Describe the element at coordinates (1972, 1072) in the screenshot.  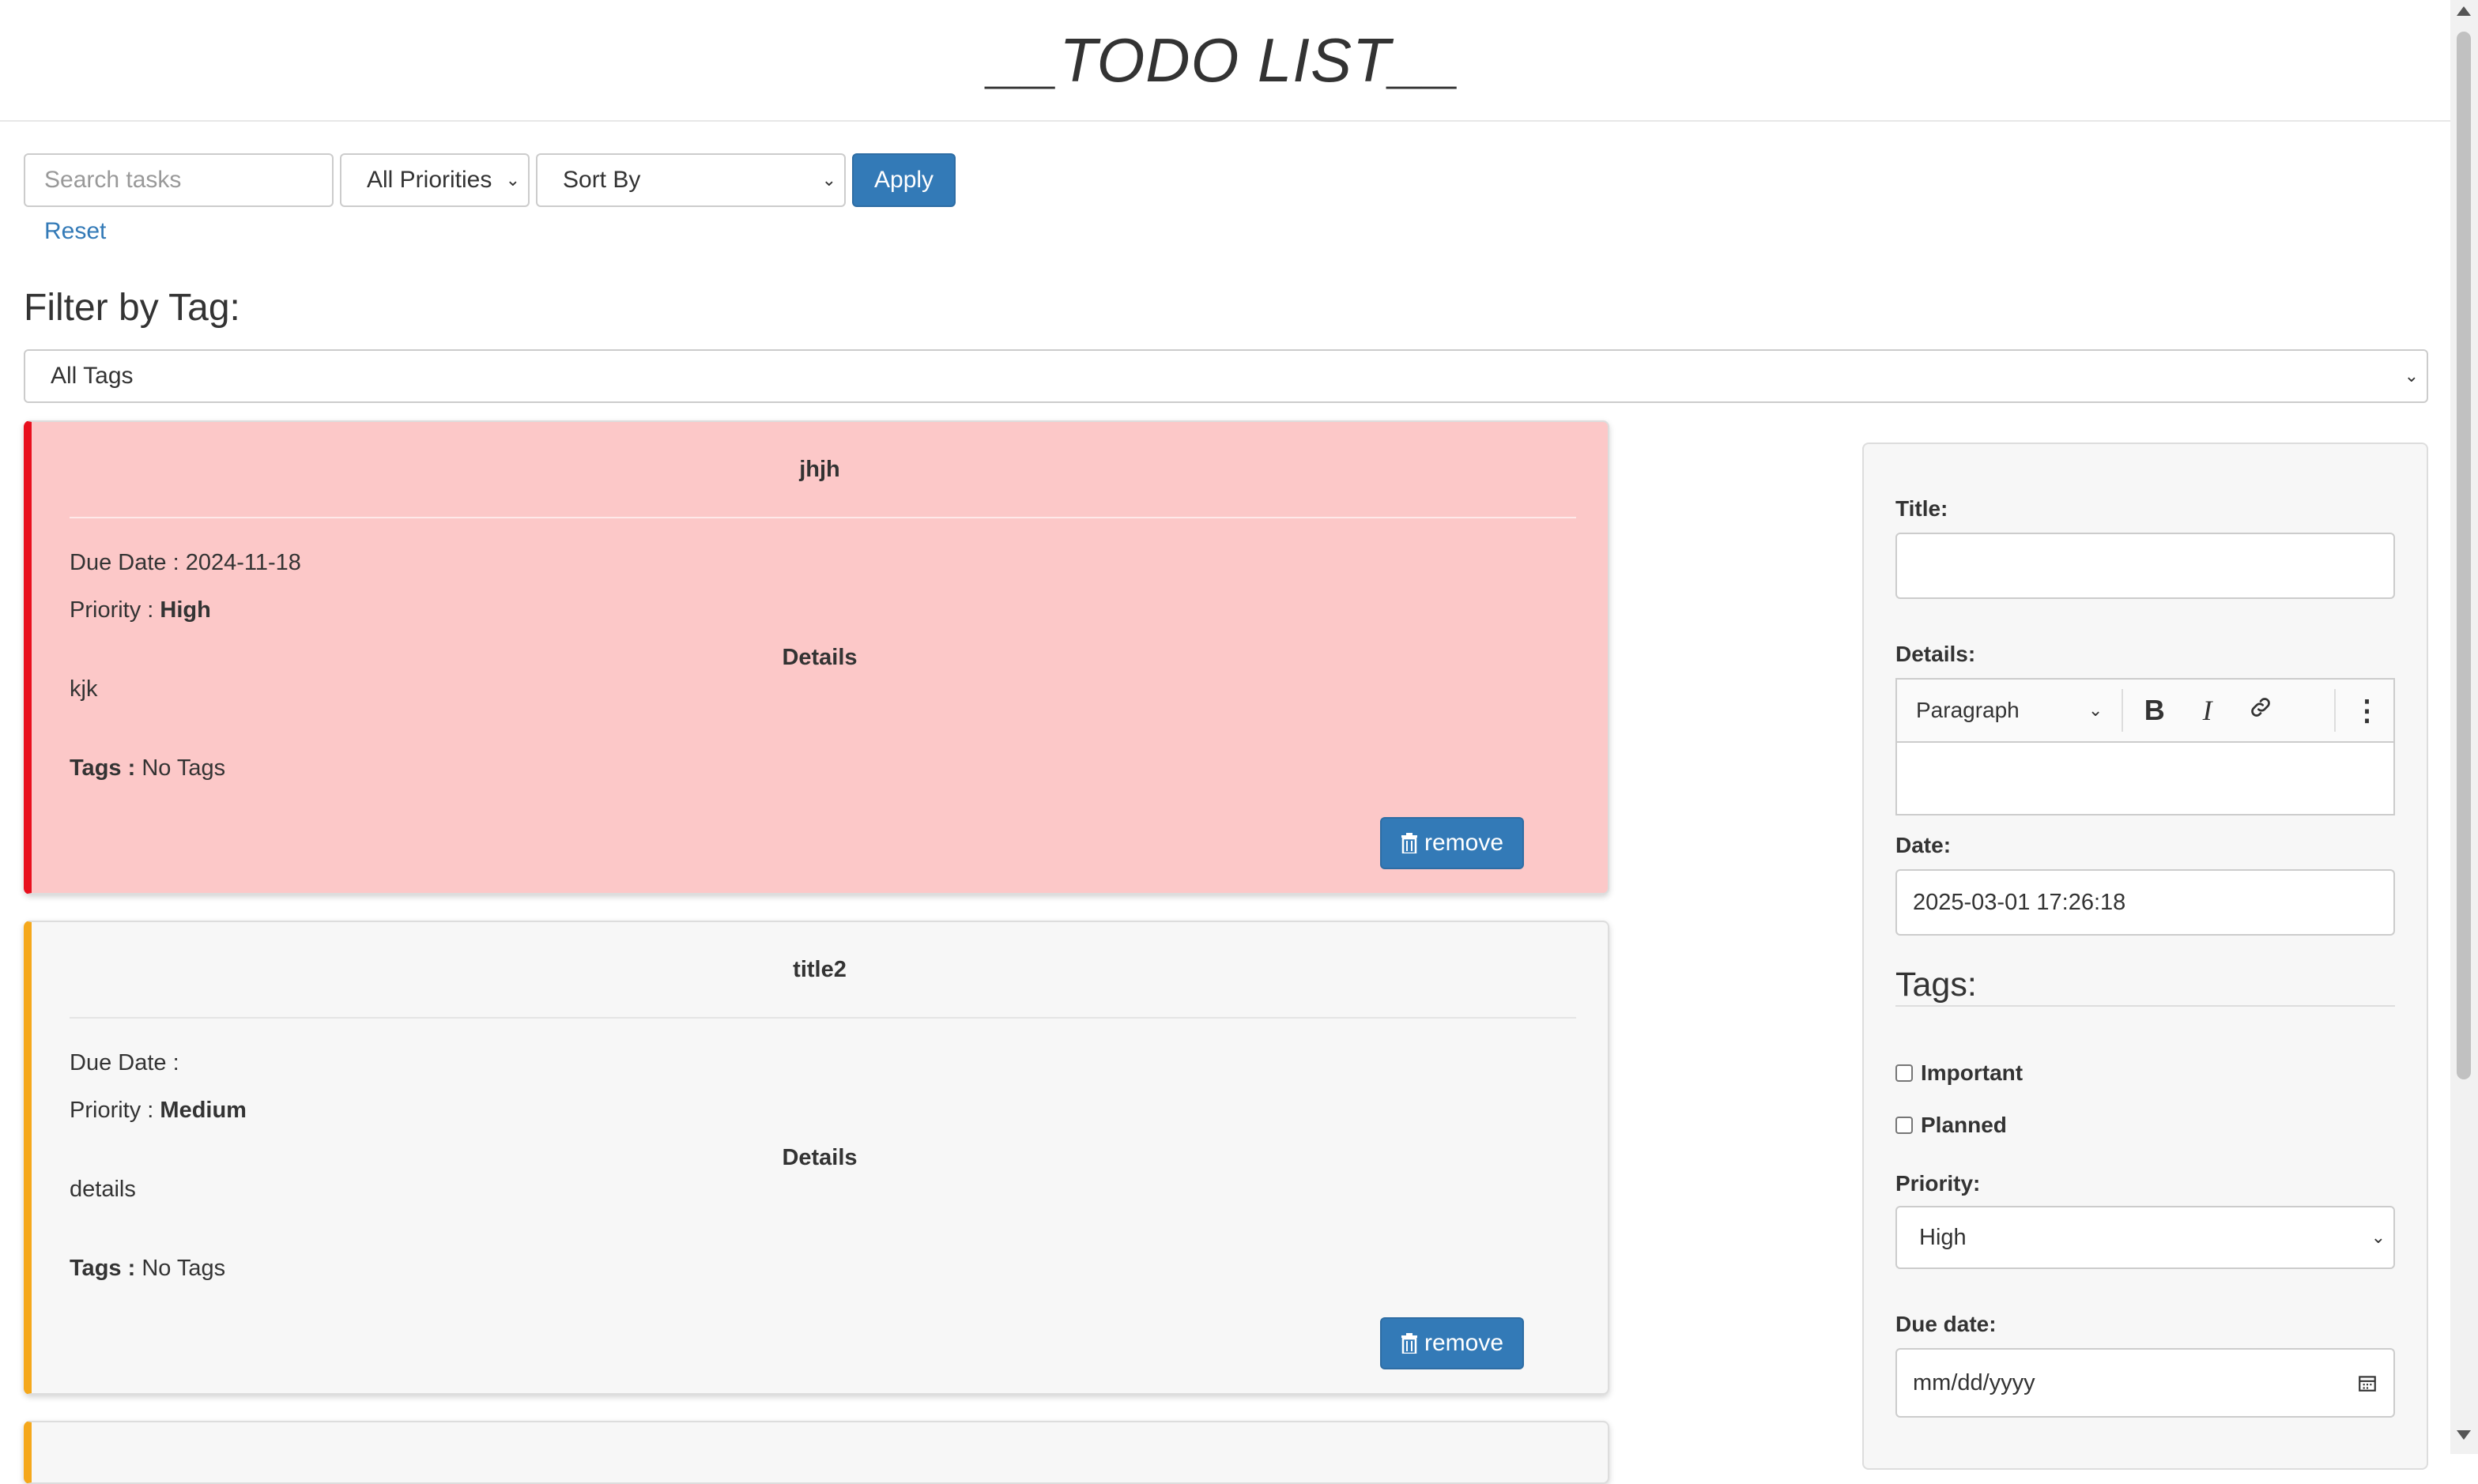
I see `tag-option-label: Important` at that location.